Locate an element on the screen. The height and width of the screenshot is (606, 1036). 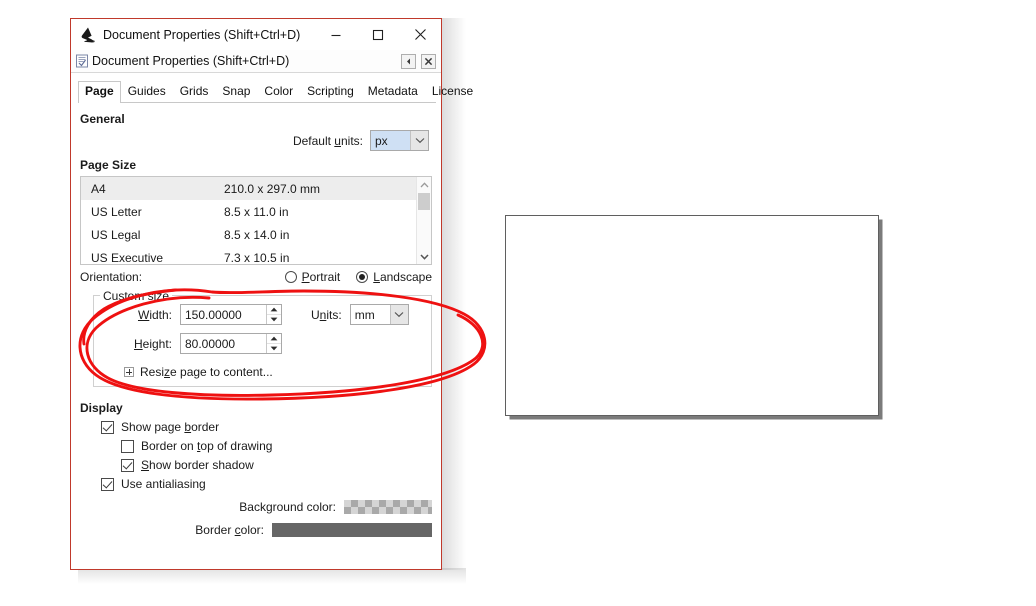
use-antialiasing-label: Use antialiasing is located at coordinates (163, 484).